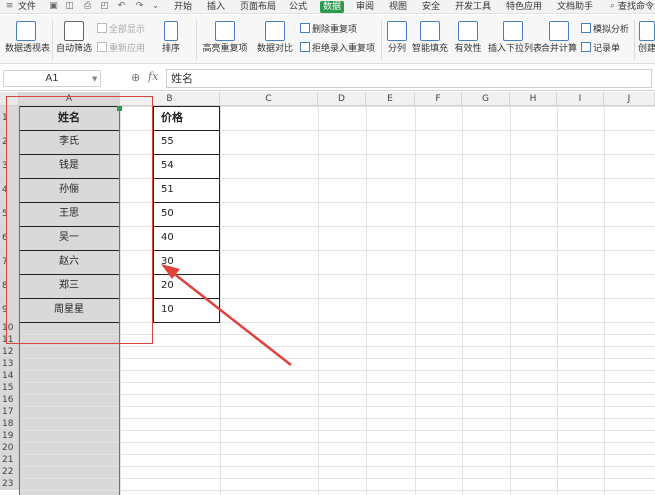 This screenshot has width=655, height=495. I want to click on autofilter-button: 自动筛选, so click(74, 38).